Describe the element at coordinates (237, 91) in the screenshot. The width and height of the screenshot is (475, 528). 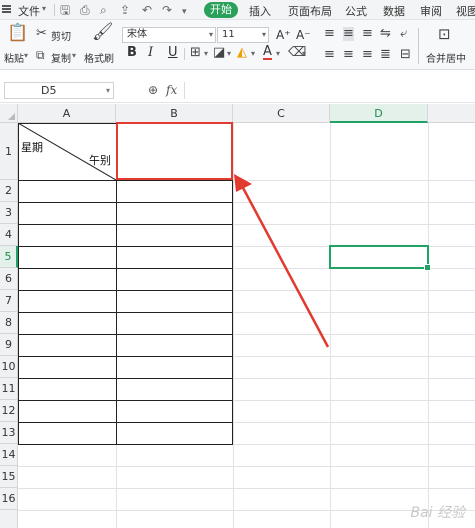
I see `formula-bar: D5 ▾ ⊕ fx` at that location.